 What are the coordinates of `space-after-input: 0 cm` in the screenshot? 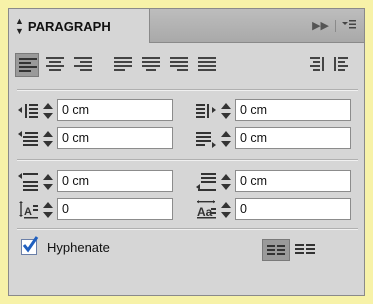 It's located at (293, 181).